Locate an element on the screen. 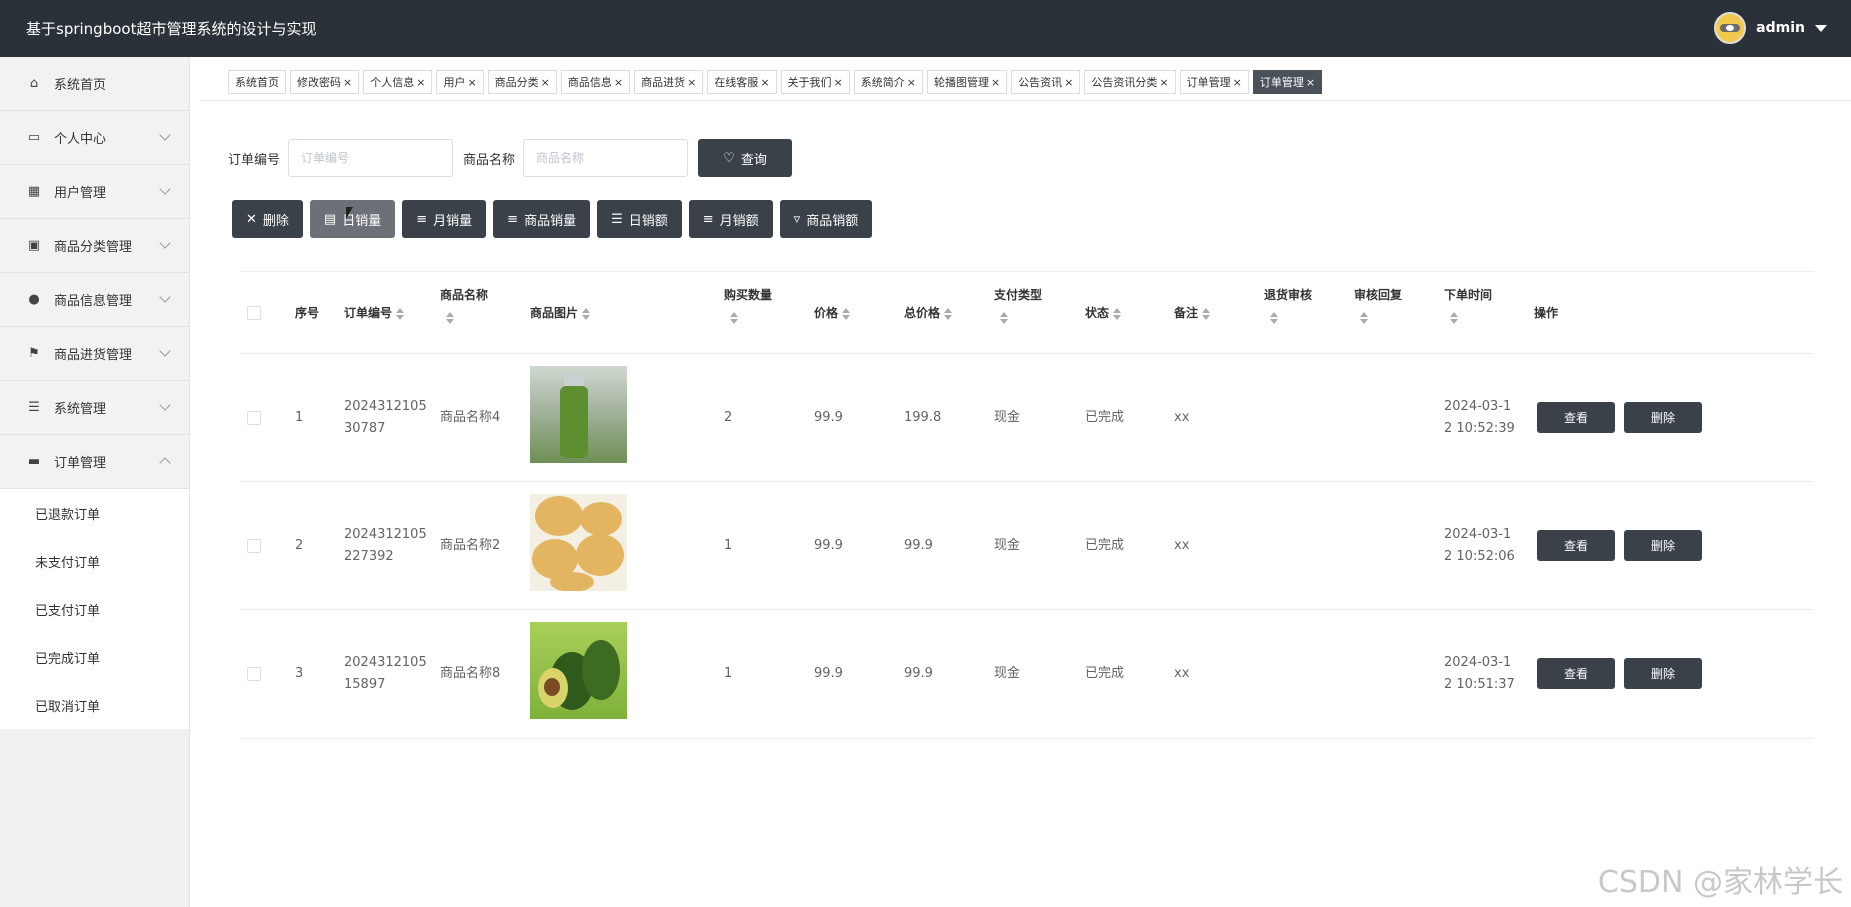  chevron-down-icon is located at coordinates (165, 405).